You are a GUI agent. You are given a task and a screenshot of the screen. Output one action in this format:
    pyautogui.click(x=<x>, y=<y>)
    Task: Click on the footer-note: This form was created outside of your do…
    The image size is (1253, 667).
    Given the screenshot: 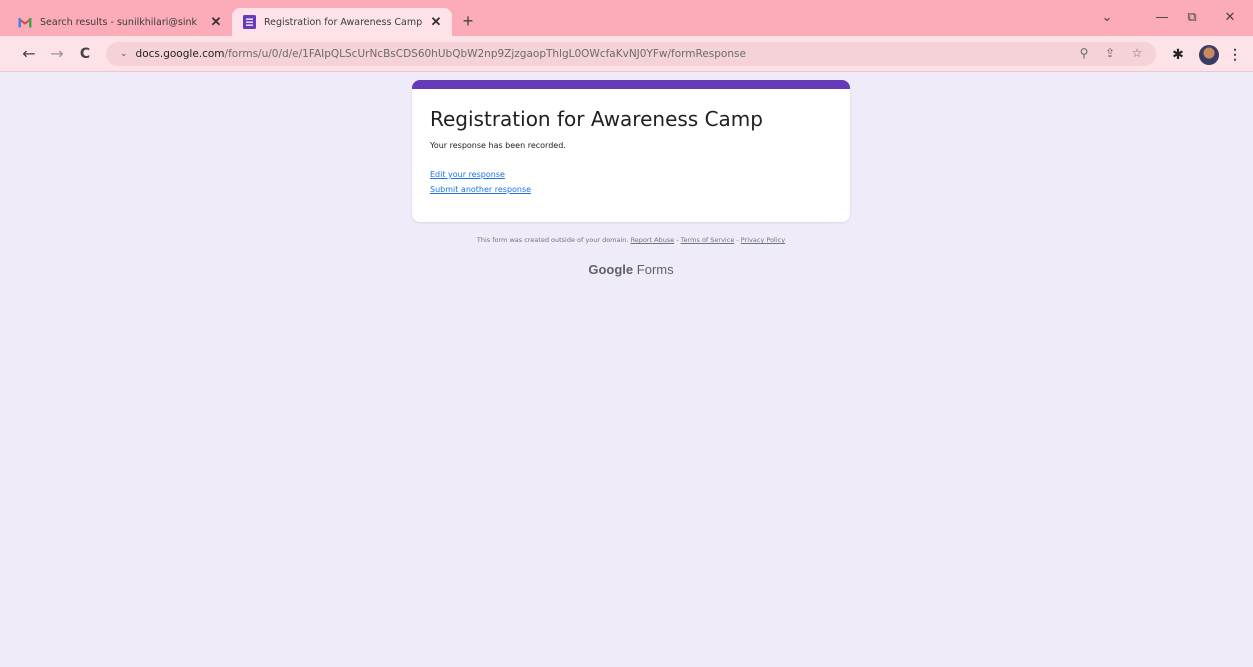 What is the action you would take?
    pyautogui.click(x=631, y=240)
    